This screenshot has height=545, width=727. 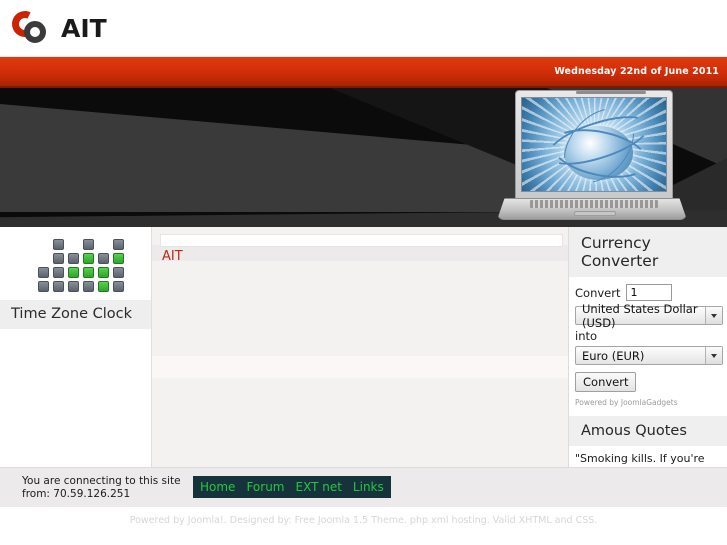 I want to click on laptop-lid, so click(x=594, y=145).